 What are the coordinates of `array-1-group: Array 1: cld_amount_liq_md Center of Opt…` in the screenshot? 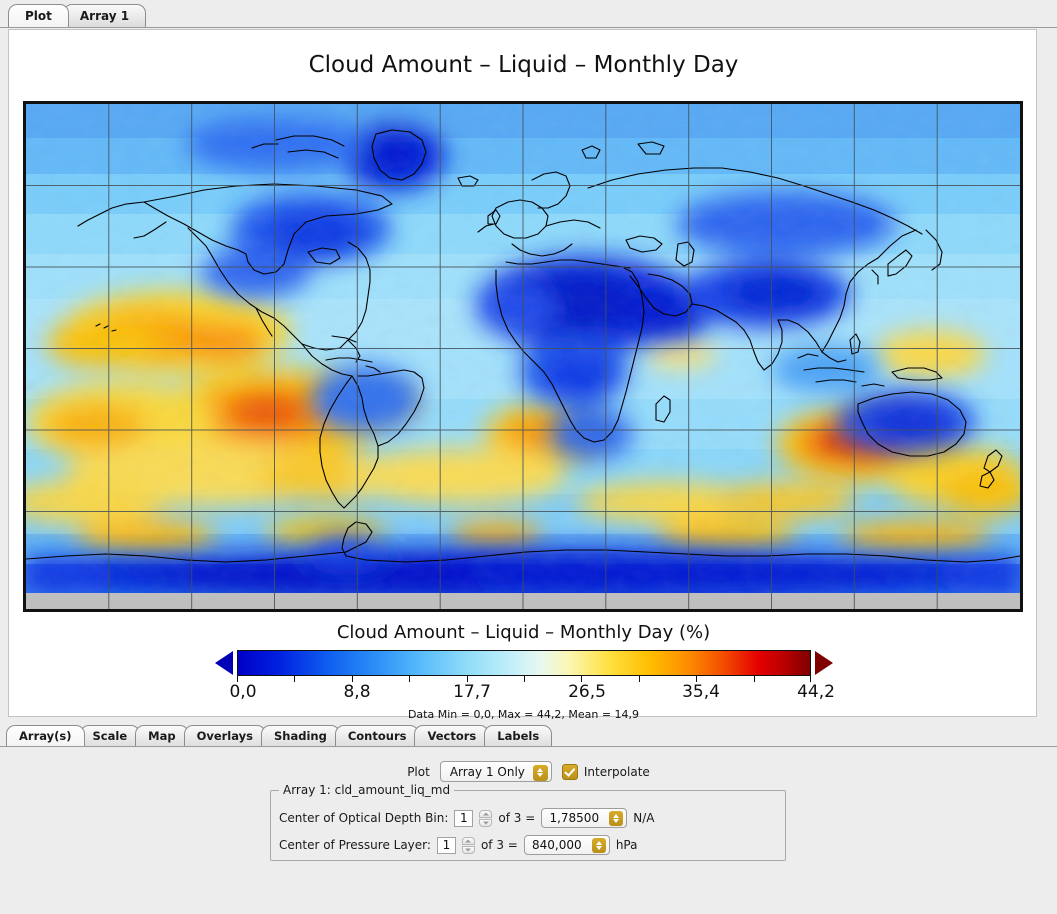 It's located at (528, 822).